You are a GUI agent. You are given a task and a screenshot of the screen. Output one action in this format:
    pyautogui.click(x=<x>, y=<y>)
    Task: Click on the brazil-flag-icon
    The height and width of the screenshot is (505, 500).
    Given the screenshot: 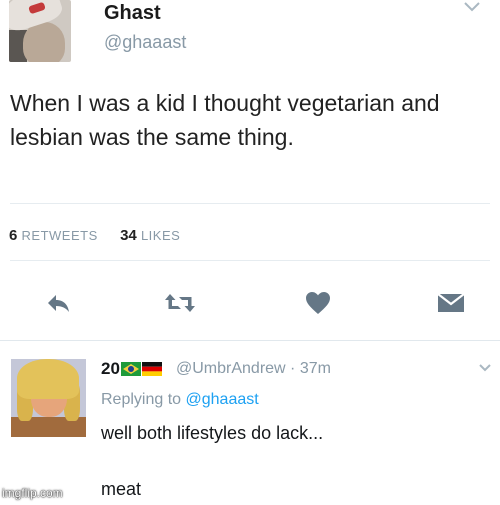 What is the action you would take?
    pyautogui.click(x=130, y=369)
    